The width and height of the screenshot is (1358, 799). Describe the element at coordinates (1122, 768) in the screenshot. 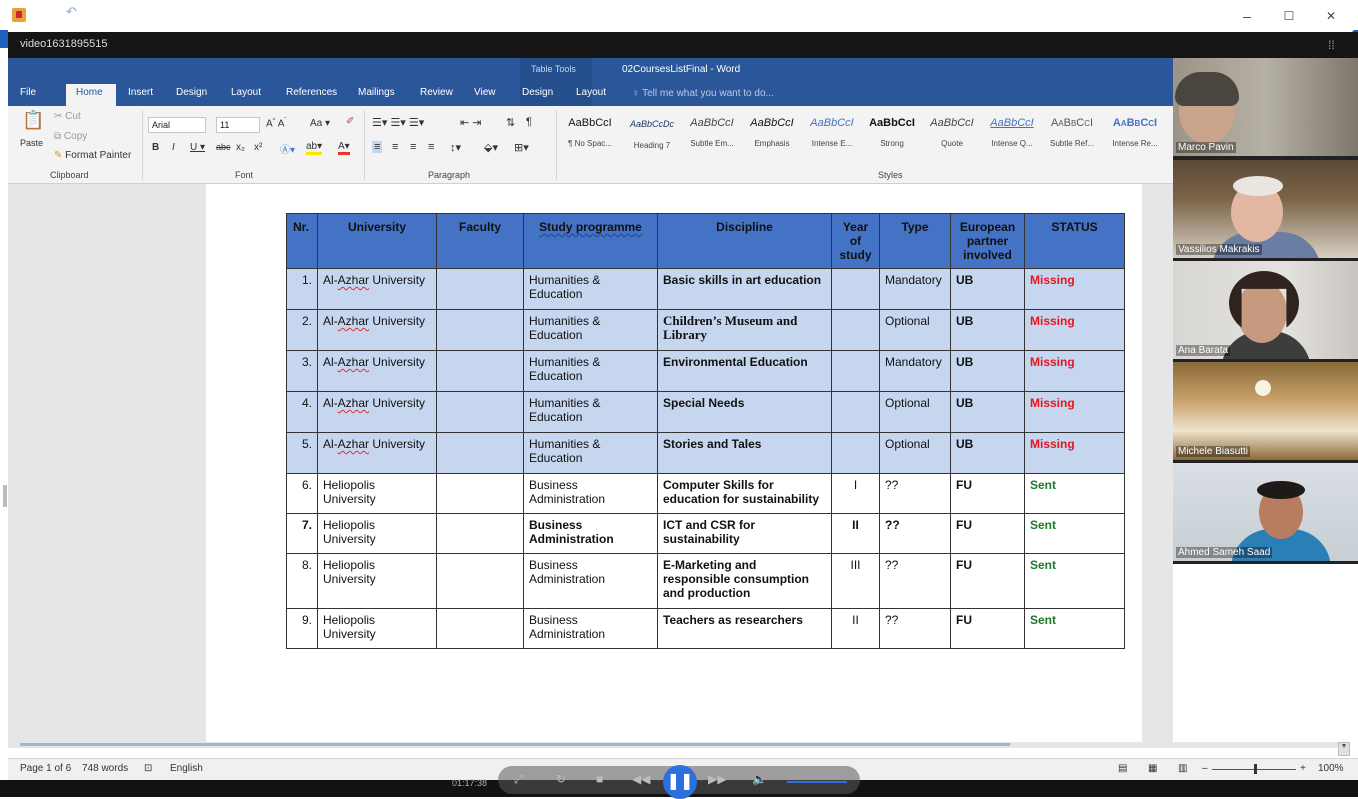

I see `read-mode-icon: ▤` at that location.